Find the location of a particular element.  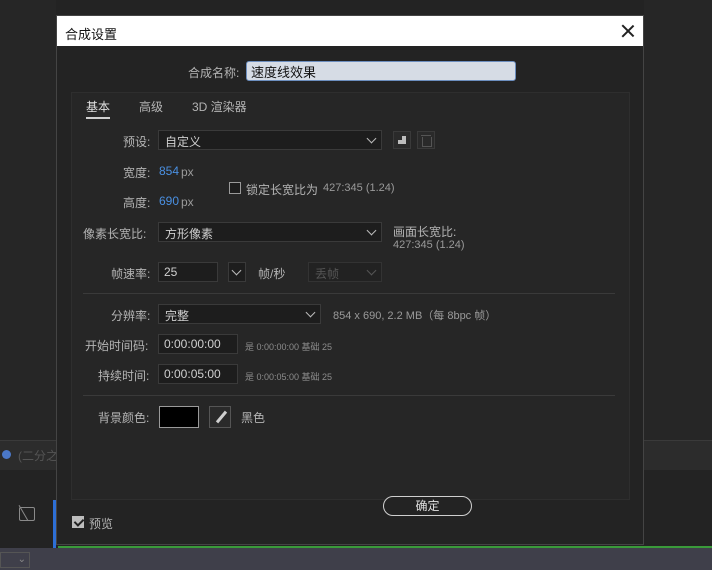

pixel-aspect-value: 方形像素 is located at coordinates (189, 234).